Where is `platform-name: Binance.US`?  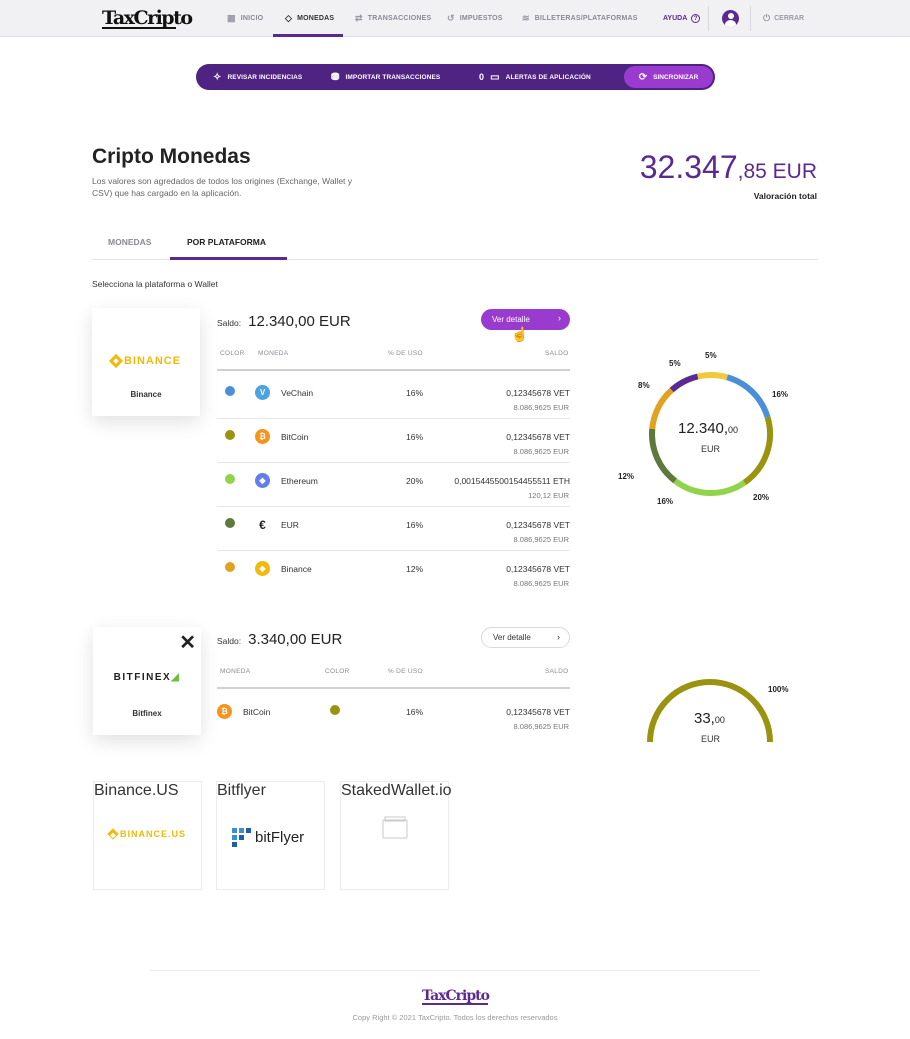
platform-name: Binance.US is located at coordinates (136, 790).